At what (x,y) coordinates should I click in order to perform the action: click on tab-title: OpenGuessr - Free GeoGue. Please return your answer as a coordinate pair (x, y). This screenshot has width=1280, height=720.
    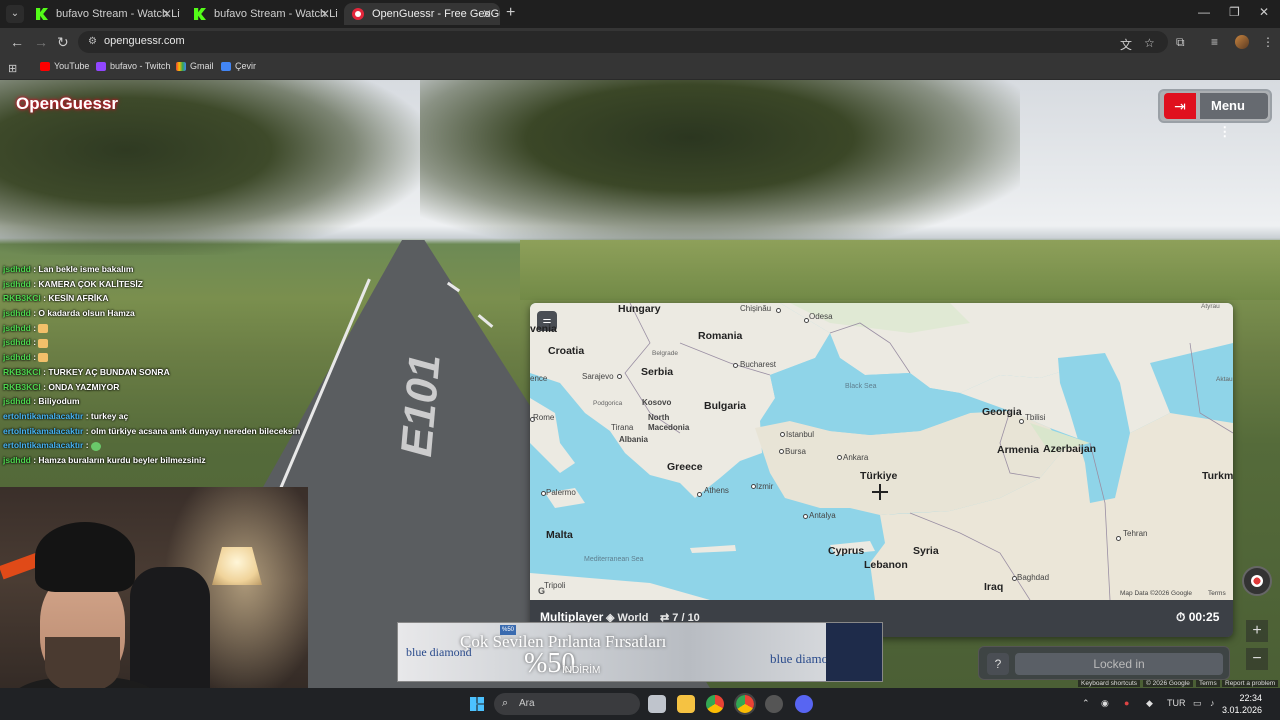
    Looking at the image, I should click on (436, 14).